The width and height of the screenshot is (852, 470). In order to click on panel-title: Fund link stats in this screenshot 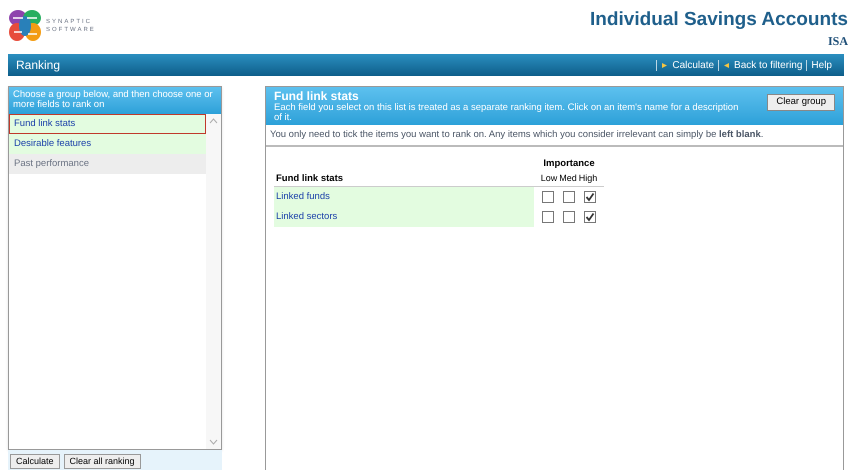, I will do `click(317, 96)`.